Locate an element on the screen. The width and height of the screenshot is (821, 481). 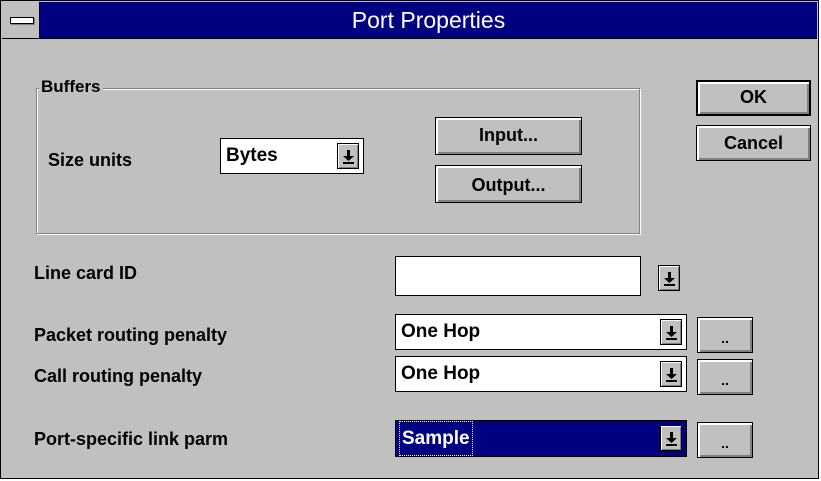
line-card-id-dropdown-button is located at coordinates (669, 278).